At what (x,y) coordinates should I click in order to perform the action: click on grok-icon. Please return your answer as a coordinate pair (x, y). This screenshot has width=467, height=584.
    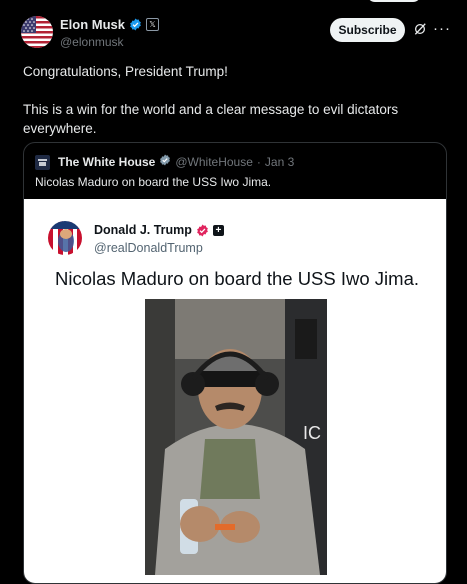
    Looking at the image, I should click on (420, 31).